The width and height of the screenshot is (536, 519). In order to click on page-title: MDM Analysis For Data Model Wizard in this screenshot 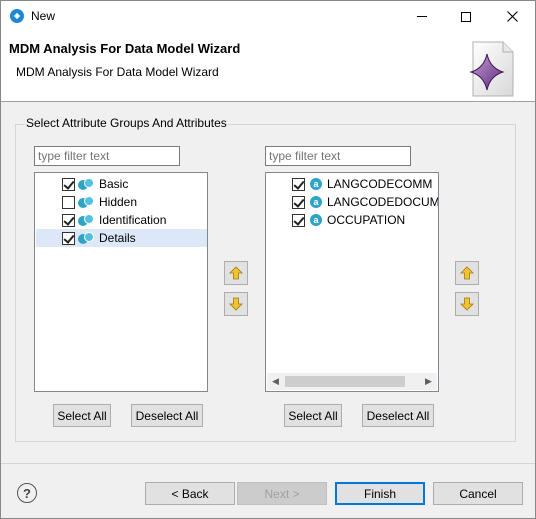, I will do `click(125, 48)`.